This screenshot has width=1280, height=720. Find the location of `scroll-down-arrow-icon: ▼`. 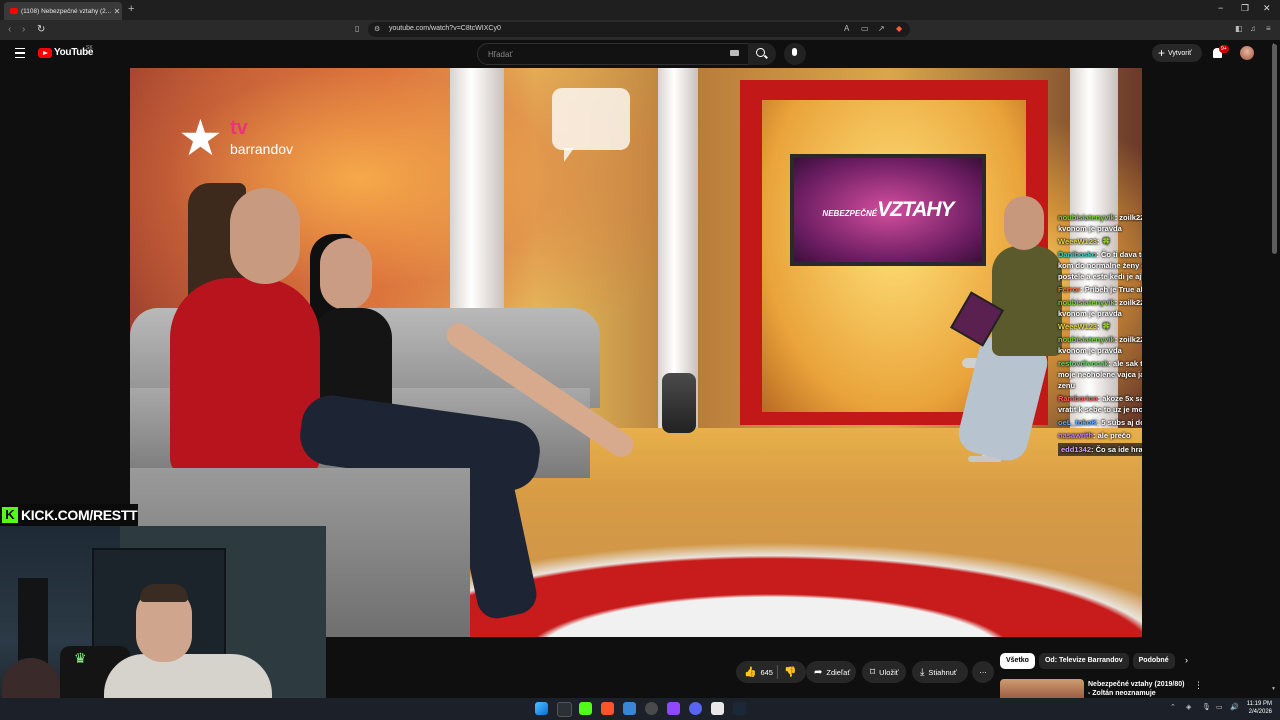

scroll-down-arrow-icon: ▼ is located at coordinates (1273, 689).